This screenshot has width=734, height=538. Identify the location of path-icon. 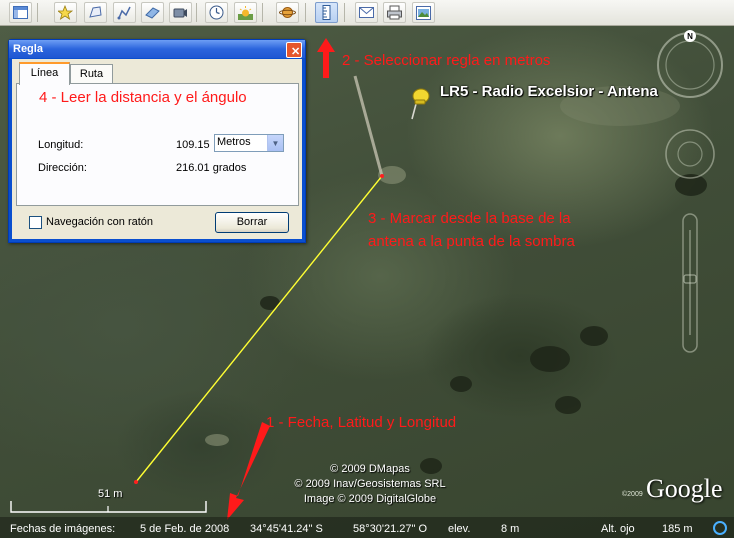
(124, 13).